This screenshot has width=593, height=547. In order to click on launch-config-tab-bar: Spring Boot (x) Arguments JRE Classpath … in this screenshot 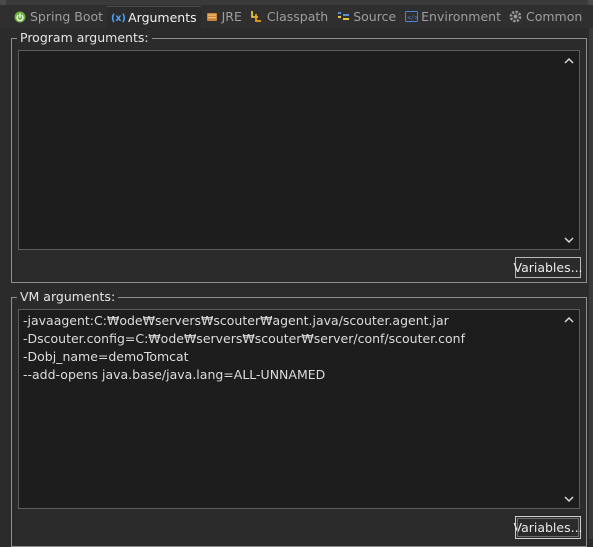, I will do `click(296, 16)`.